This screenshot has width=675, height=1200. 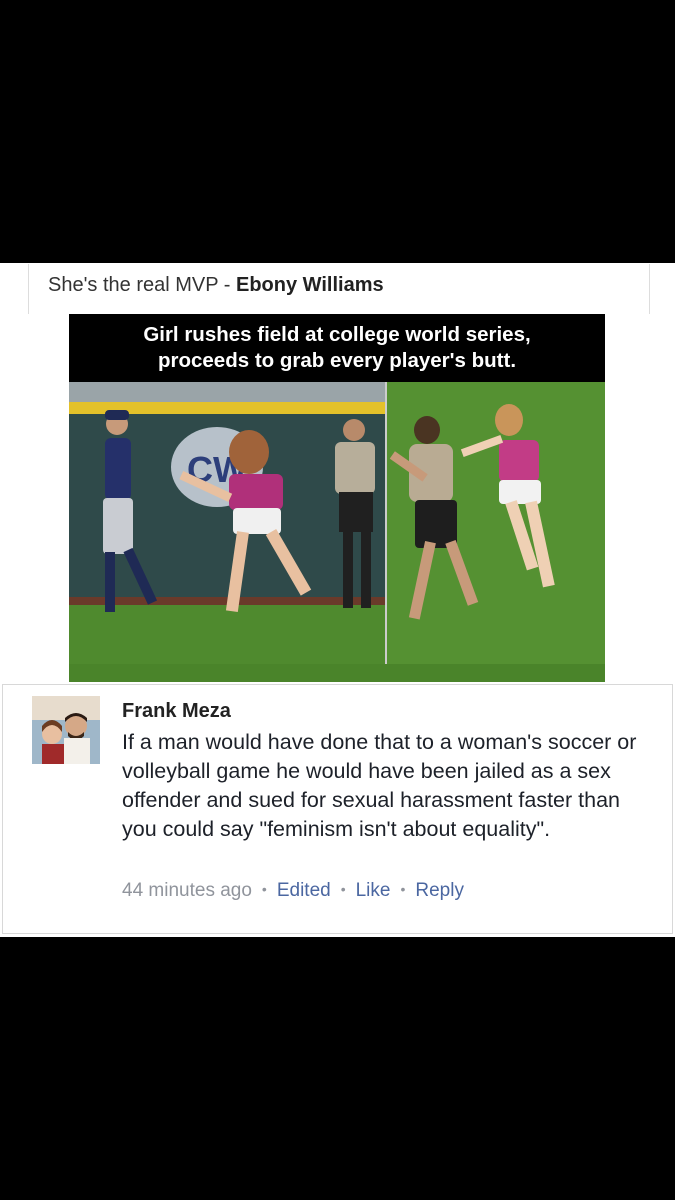 What do you see at coordinates (176, 711) in the screenshot?
I see `comment-author: Frank Meza` at bounding box center [176, 711].